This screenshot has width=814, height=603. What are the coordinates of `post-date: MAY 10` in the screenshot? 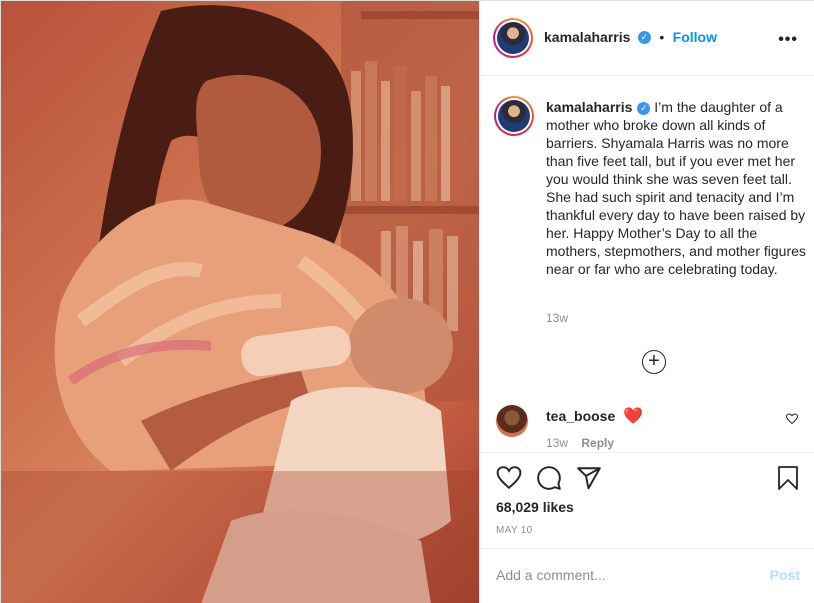 It's located at (514, 530).